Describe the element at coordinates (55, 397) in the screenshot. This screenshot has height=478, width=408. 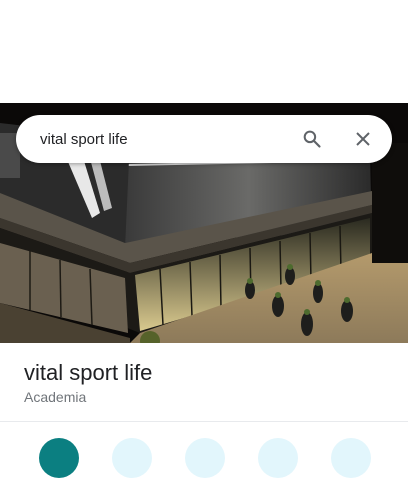
I see `place-category: Academia` at that location.